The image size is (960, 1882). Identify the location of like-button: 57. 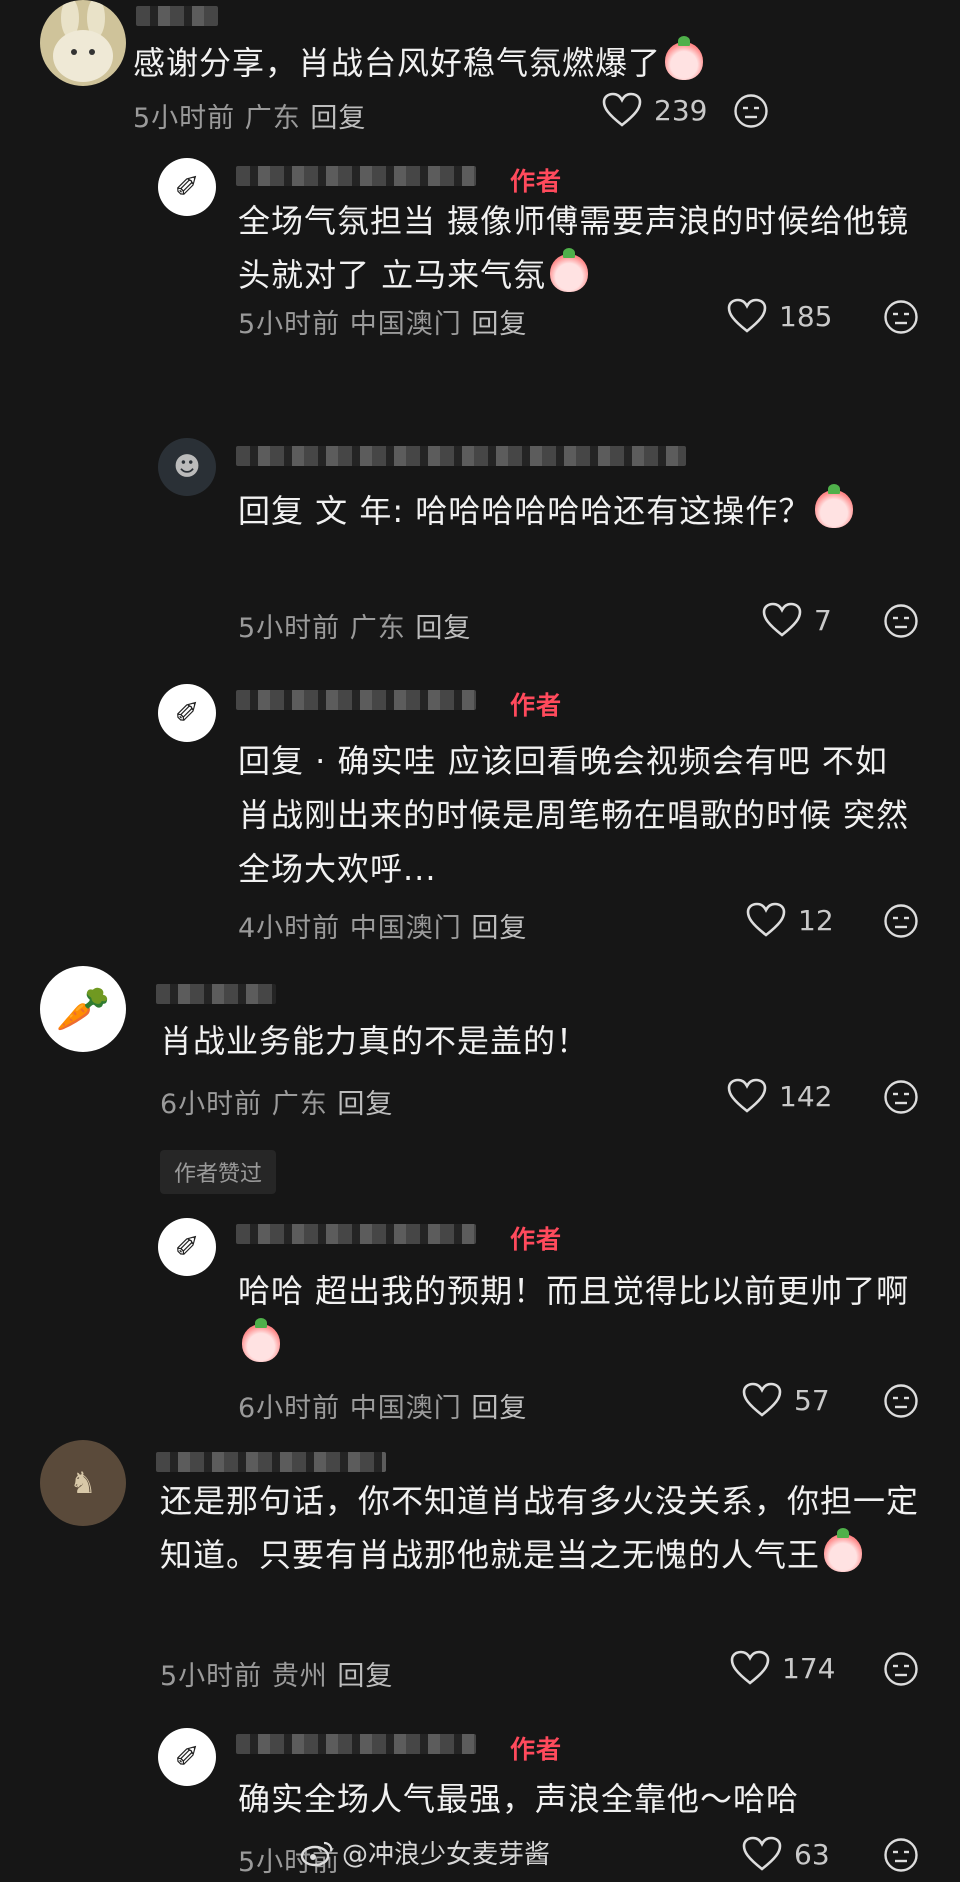
(786, 1400).